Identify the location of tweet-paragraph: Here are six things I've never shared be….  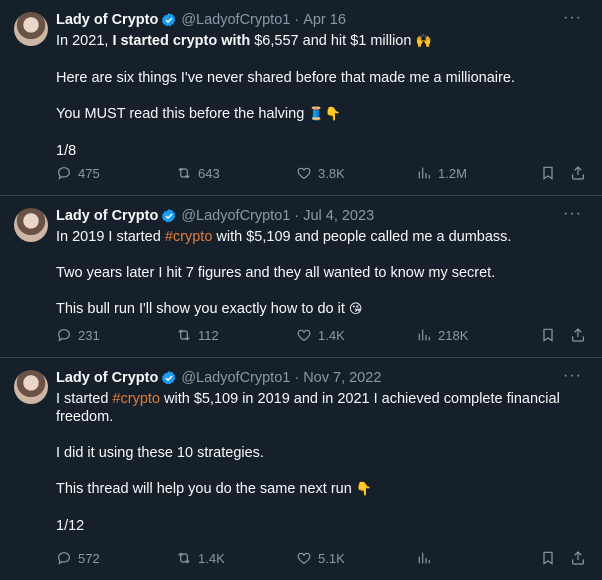
(285, 78).